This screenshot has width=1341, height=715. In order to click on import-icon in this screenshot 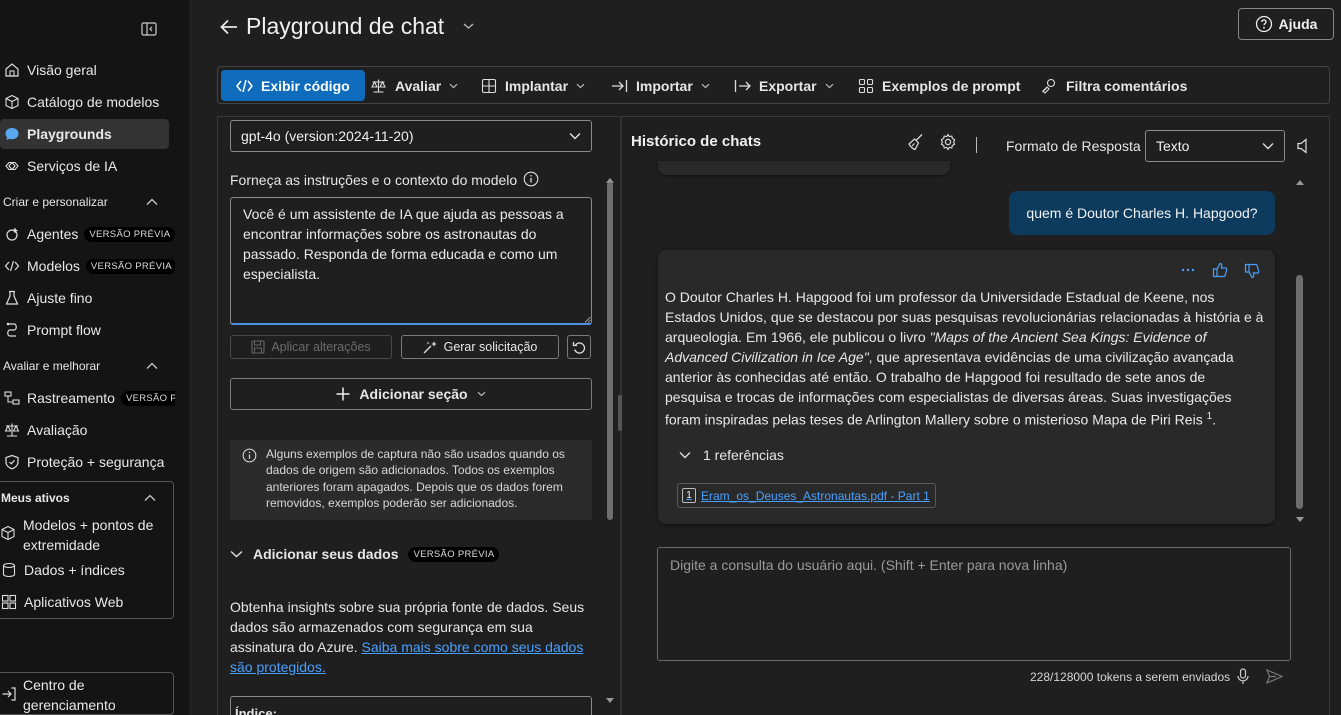, I will do `click(620, 85)`.